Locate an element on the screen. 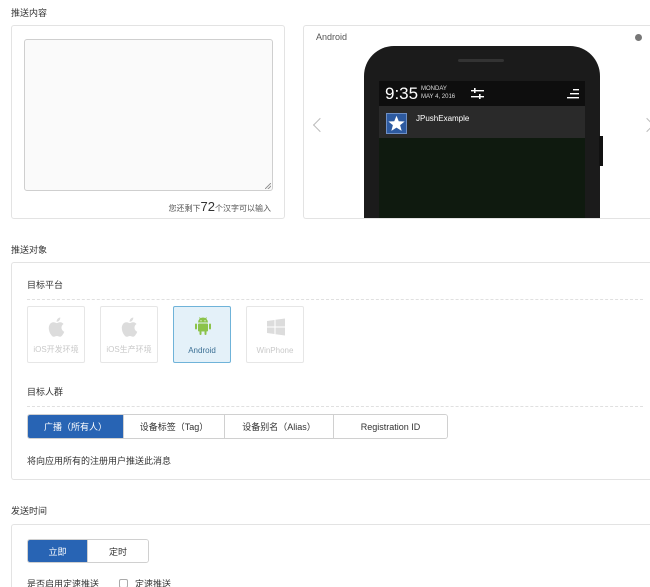  preview-next-arrow-icon is located at coordinates (644, 125).